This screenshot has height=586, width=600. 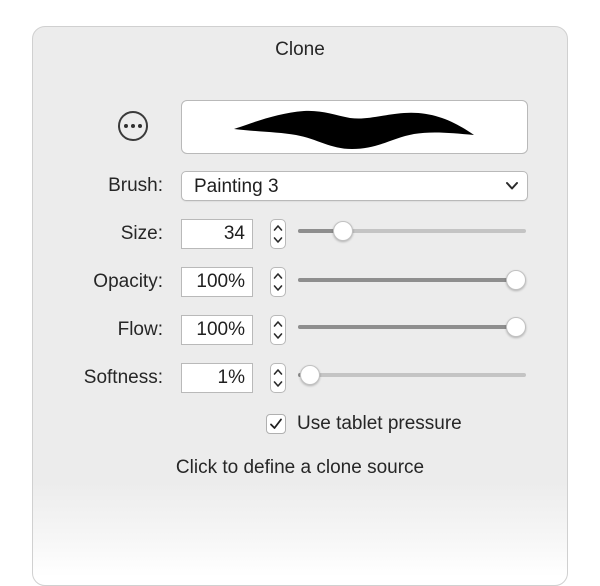 I want to click on size-label: Size:, so click(x=141, y=233).